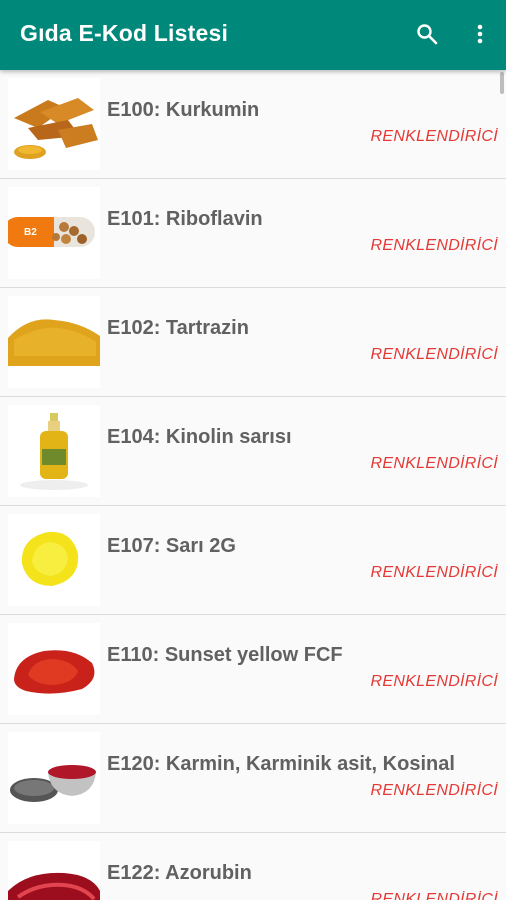  Describe the element at coordinates (253, 866) in the screenshot. I see `list-item: E122: Azorubin RENKLENDİRİCİ` at that location.